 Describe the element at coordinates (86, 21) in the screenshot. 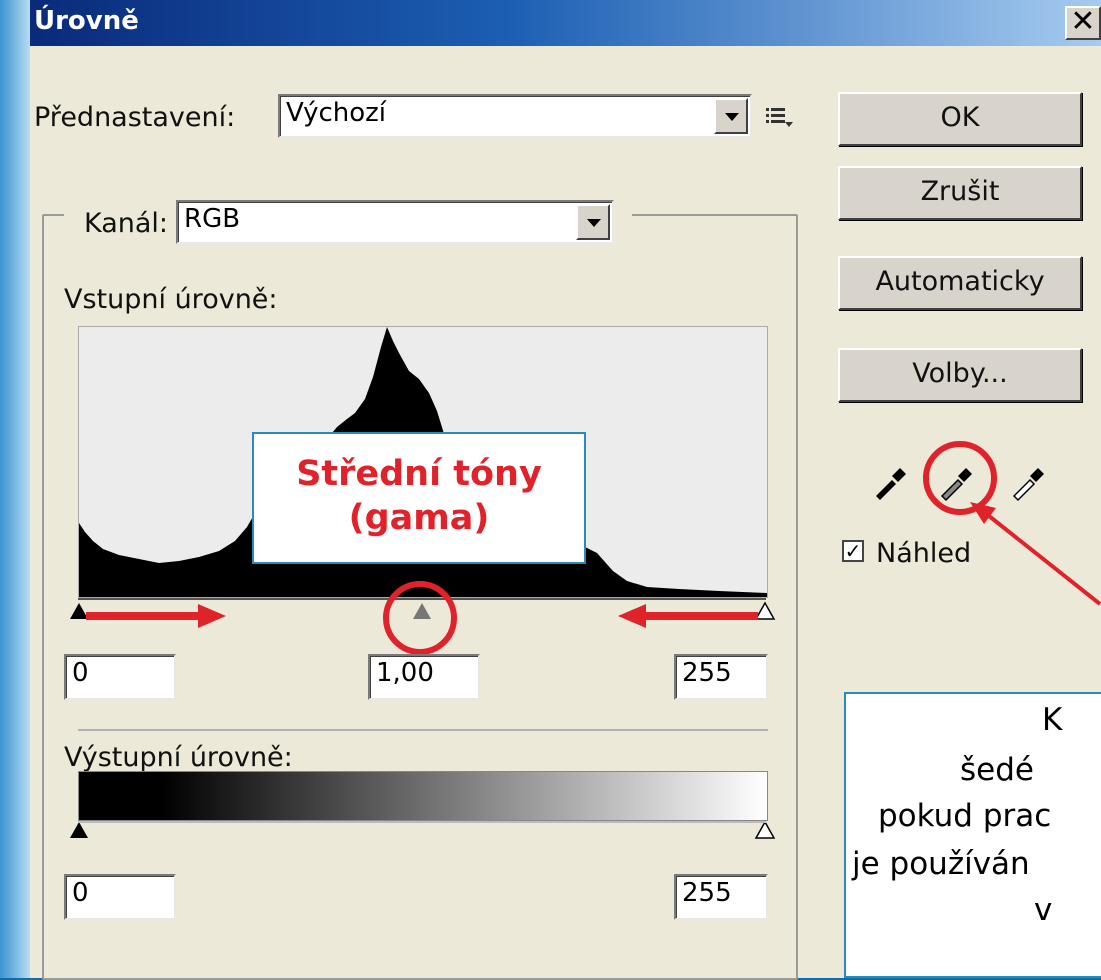

I see `window-title: Úrovně` at that location.